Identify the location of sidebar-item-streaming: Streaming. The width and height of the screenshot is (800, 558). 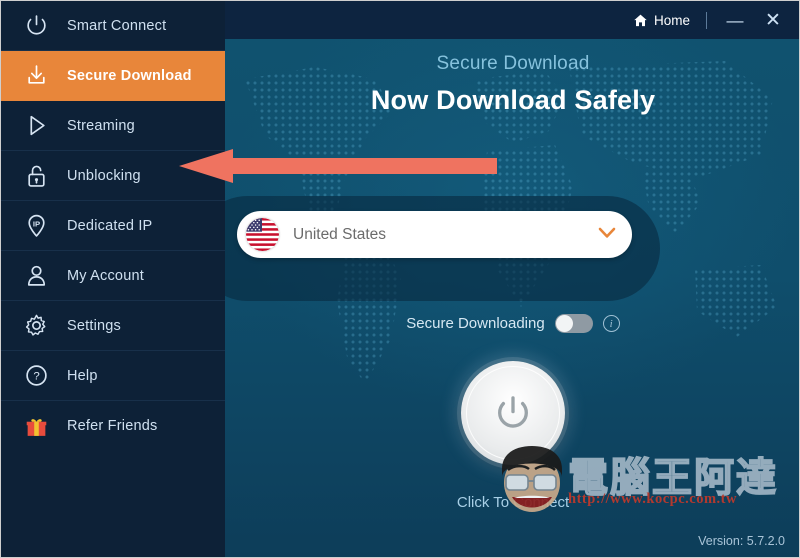
(113, 126).